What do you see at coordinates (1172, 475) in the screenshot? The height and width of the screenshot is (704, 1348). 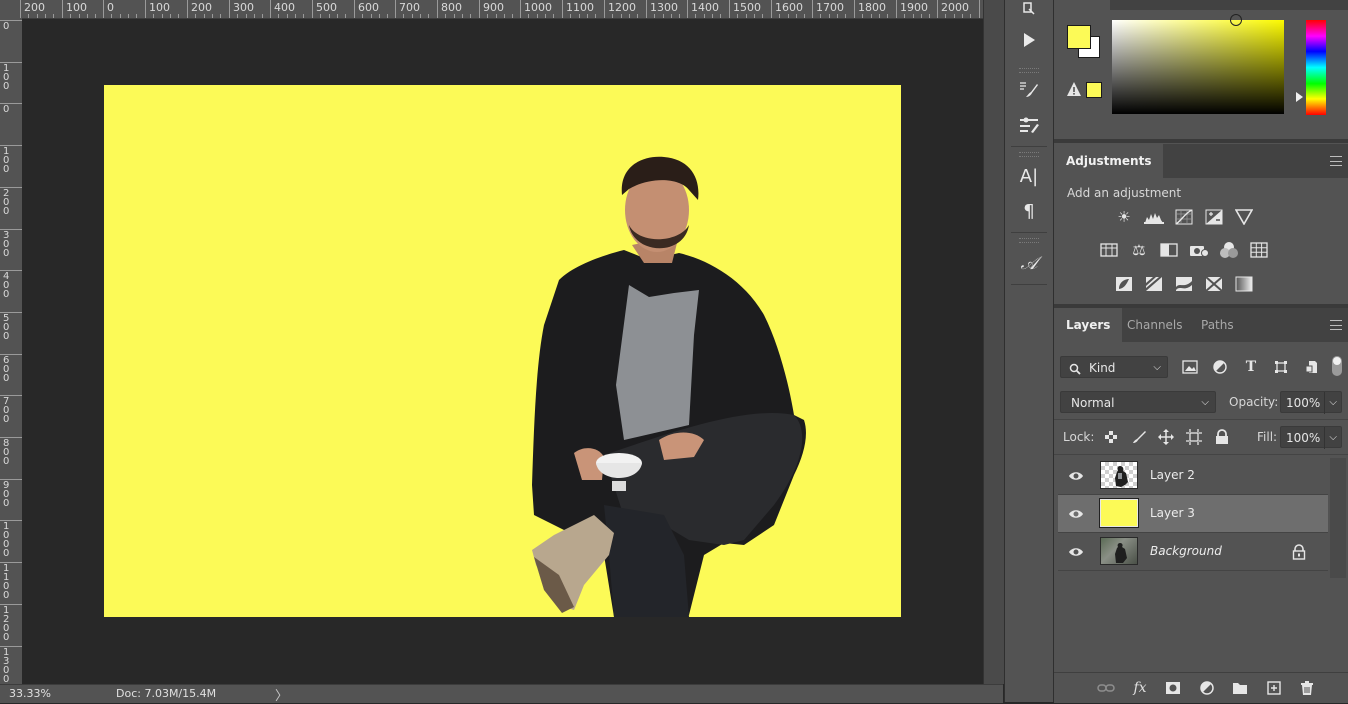 I see `layer-name: Layer 2` at bounding box center [1172, 475].